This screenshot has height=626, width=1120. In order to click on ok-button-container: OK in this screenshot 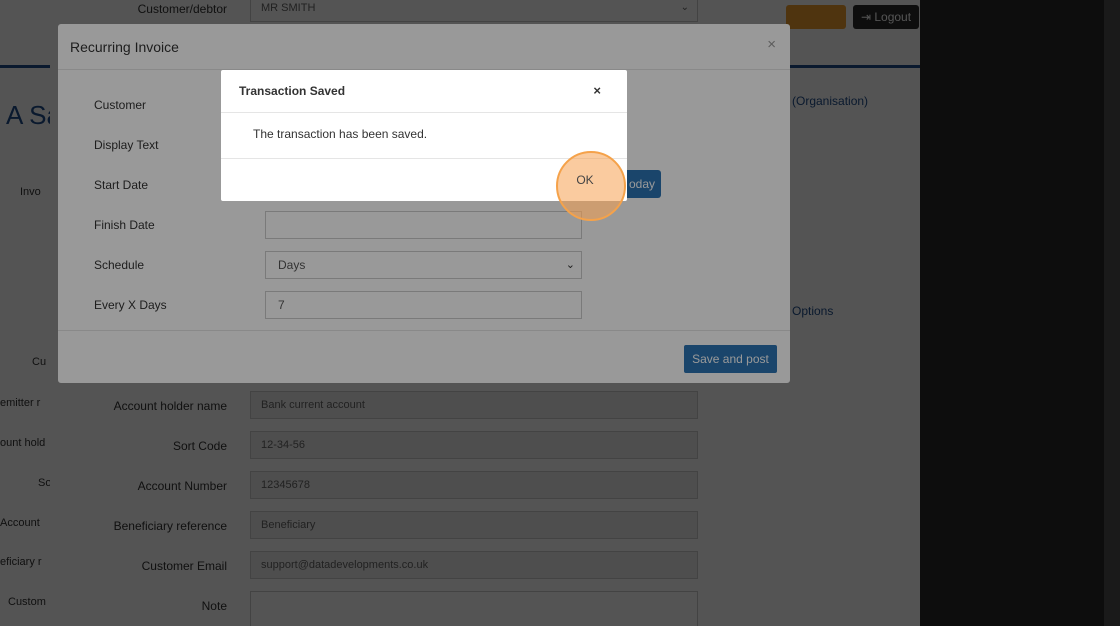, I will do `click(424, 179)`.